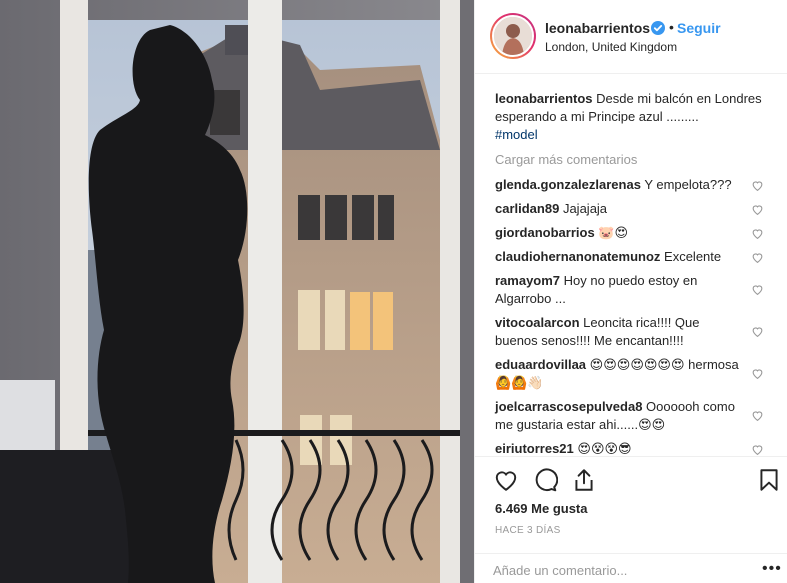  What do you see at coordinates (618, 570) in the screenshot?
I see `comment-input` at bounding box center [618, 570].